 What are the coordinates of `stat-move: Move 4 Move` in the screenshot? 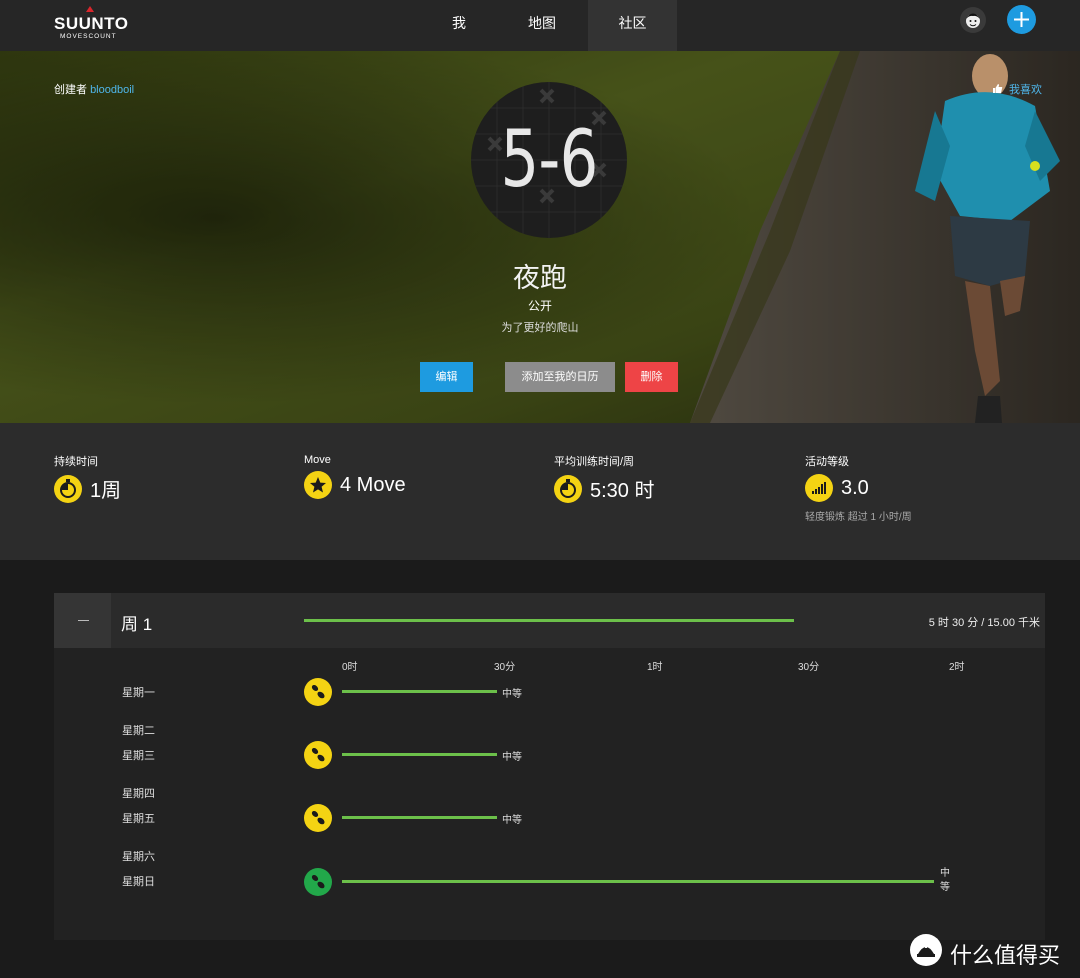 It's located at (424, 477).